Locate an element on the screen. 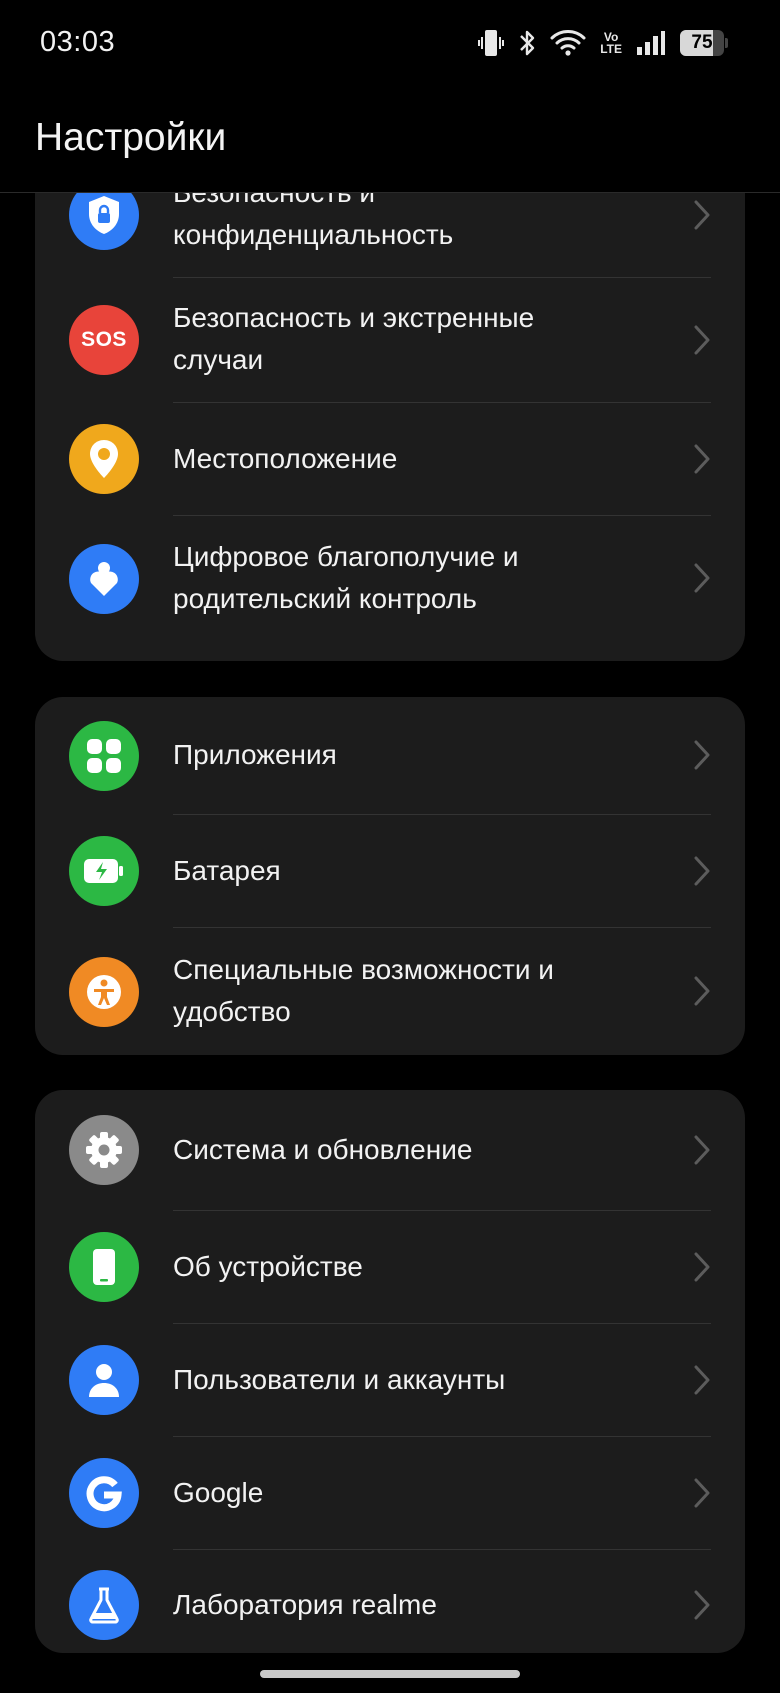 This screenshot has width=780, height=1693. settings-item-label: Система и обновление is located at coordinates (323, 1149).